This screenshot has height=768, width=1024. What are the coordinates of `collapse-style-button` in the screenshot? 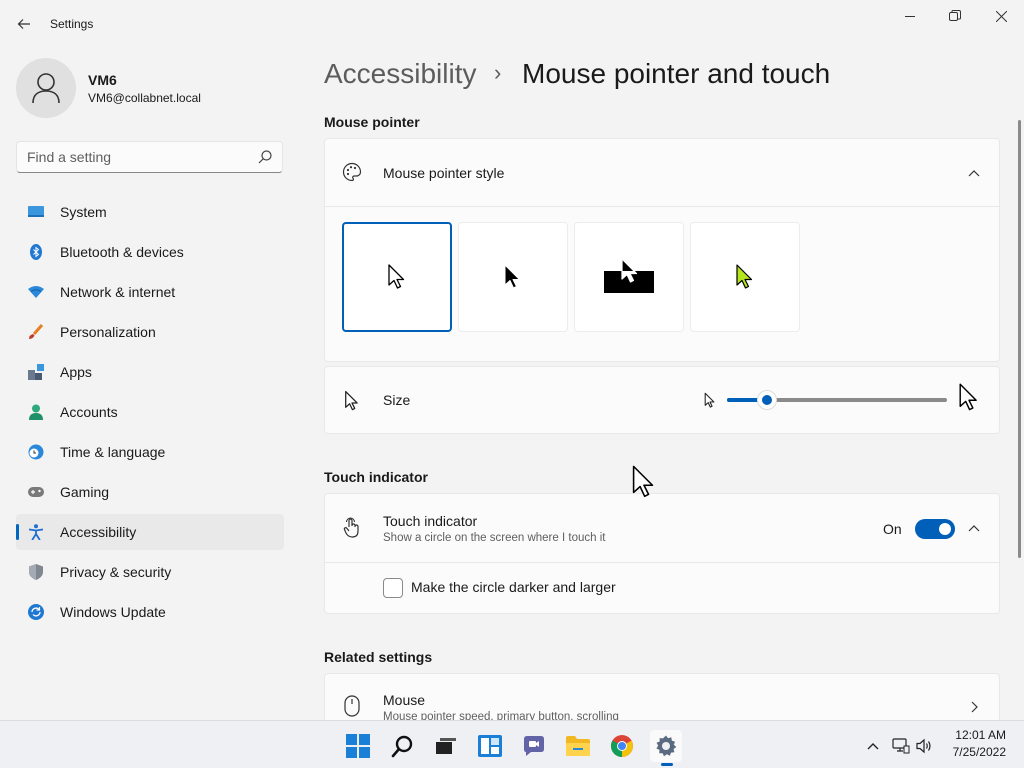 It's located at (974, 173).